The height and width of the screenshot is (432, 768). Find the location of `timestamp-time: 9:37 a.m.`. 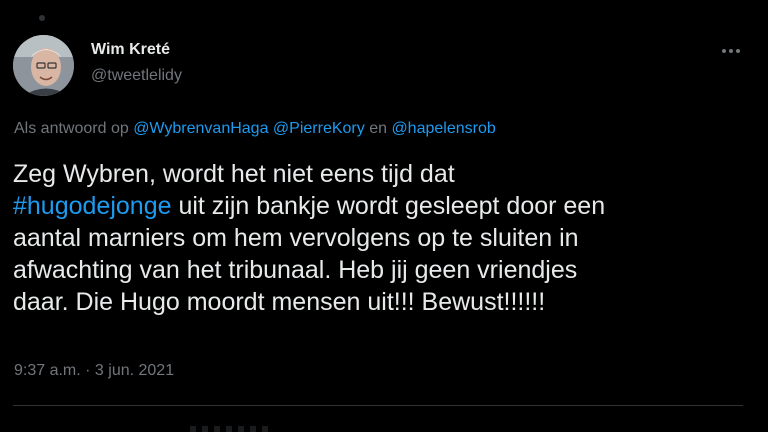

timestamp-time: 9:37 a.m. is located at coordinates (47, 370).